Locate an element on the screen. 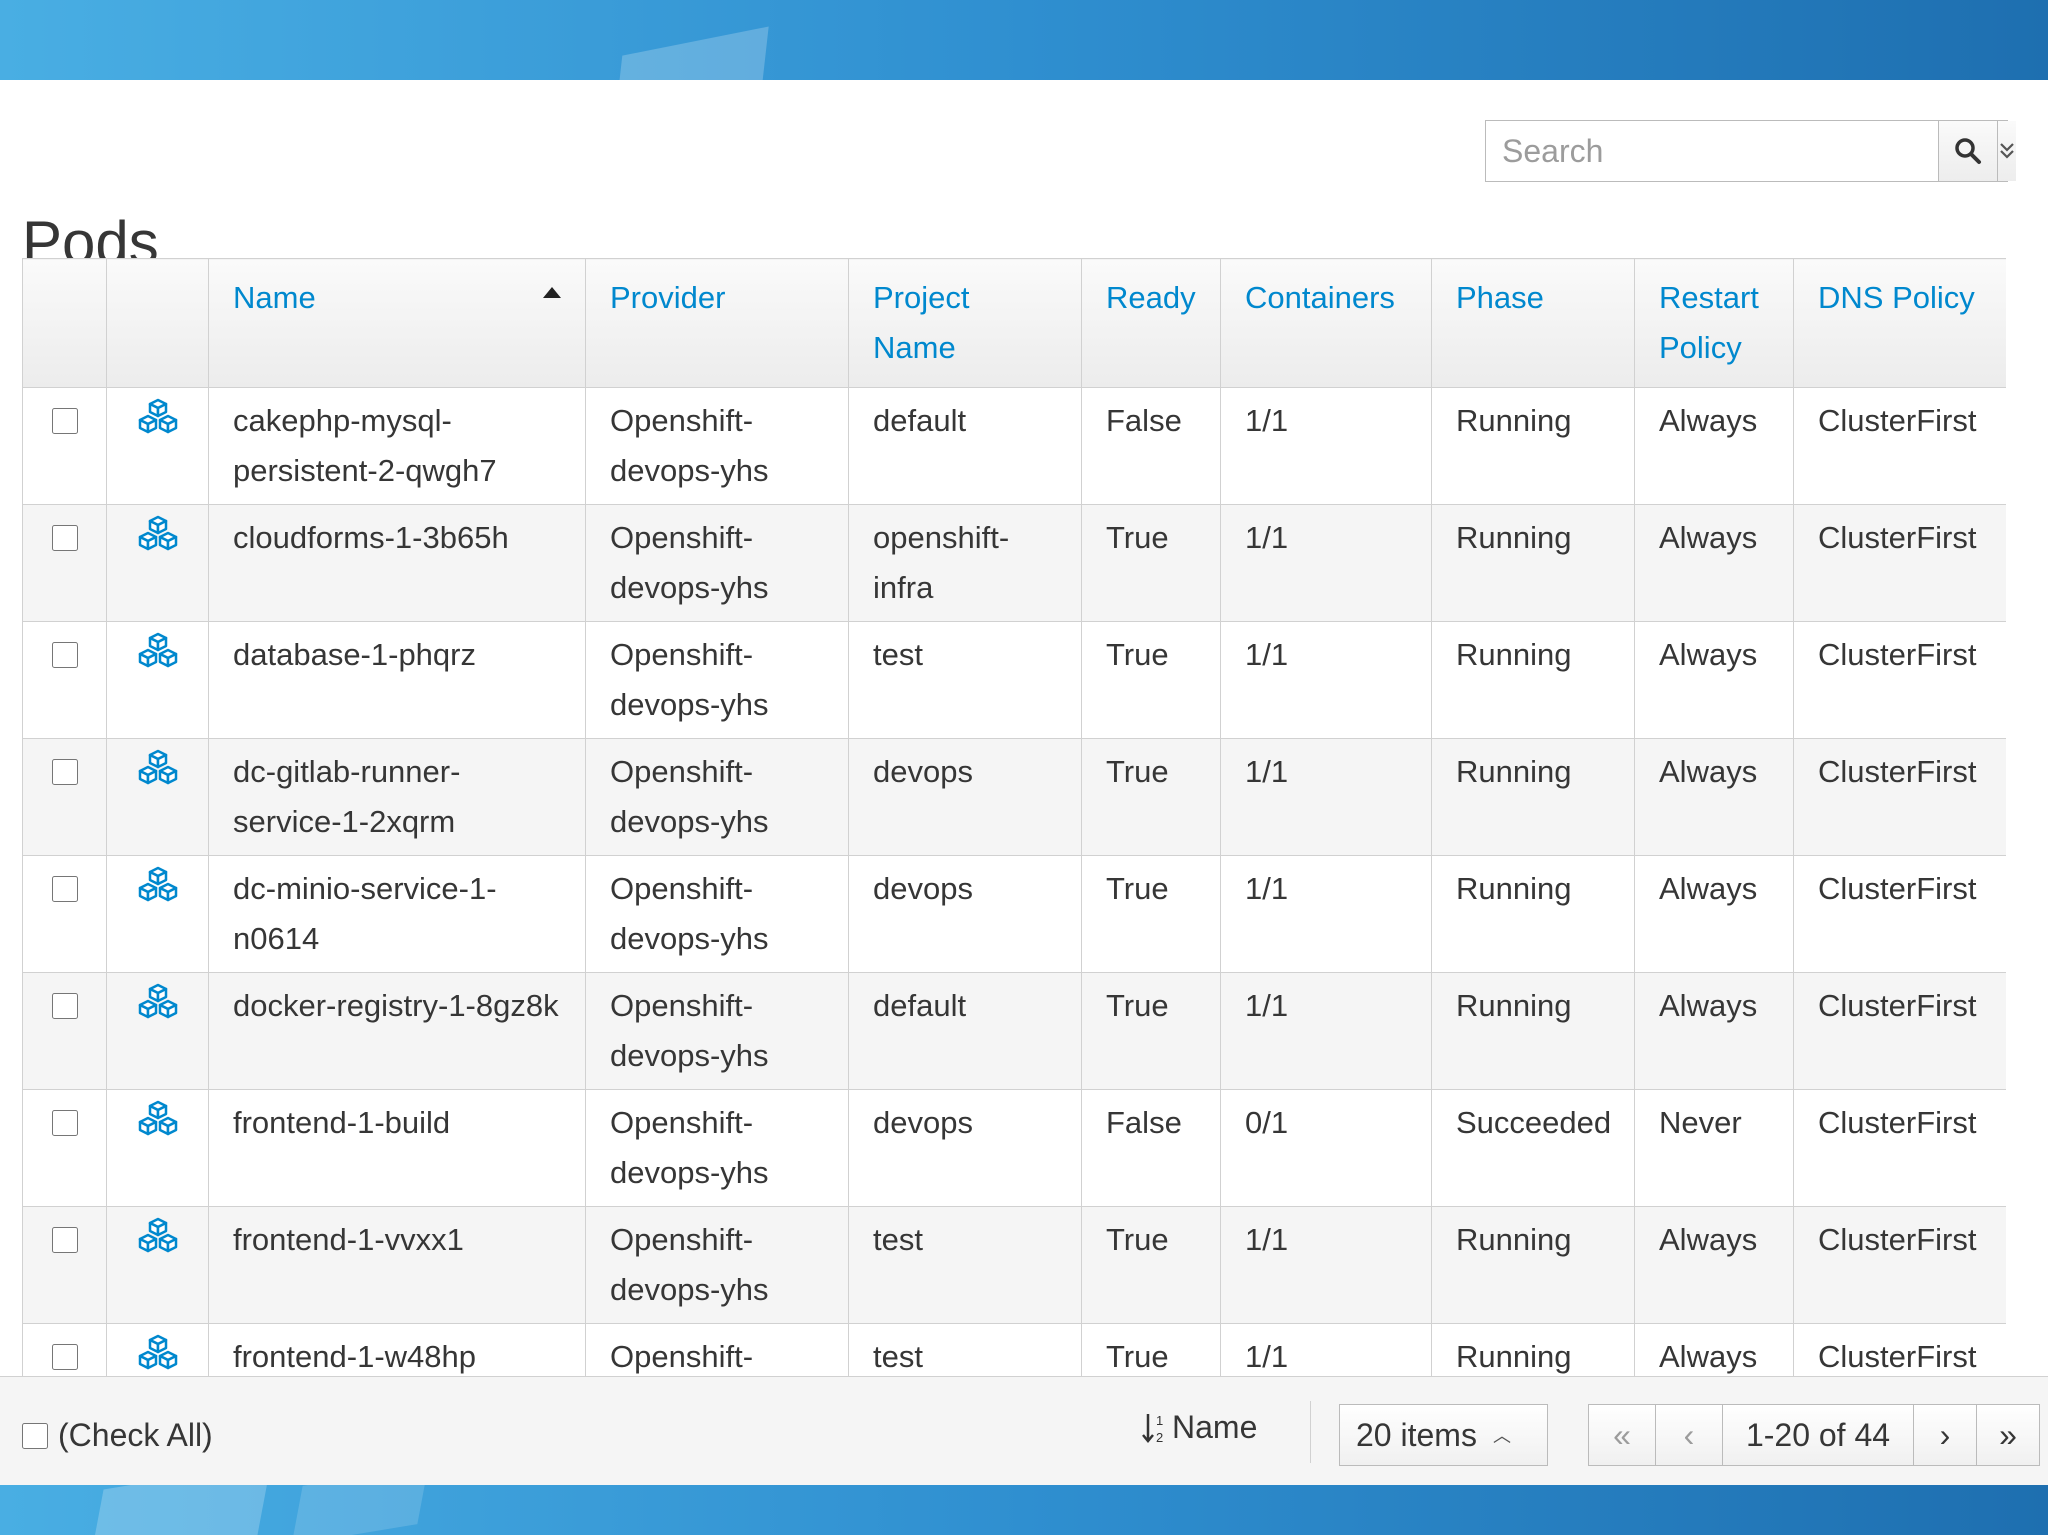  sort-by-label: Name is located at coordinates (1215, 1427).